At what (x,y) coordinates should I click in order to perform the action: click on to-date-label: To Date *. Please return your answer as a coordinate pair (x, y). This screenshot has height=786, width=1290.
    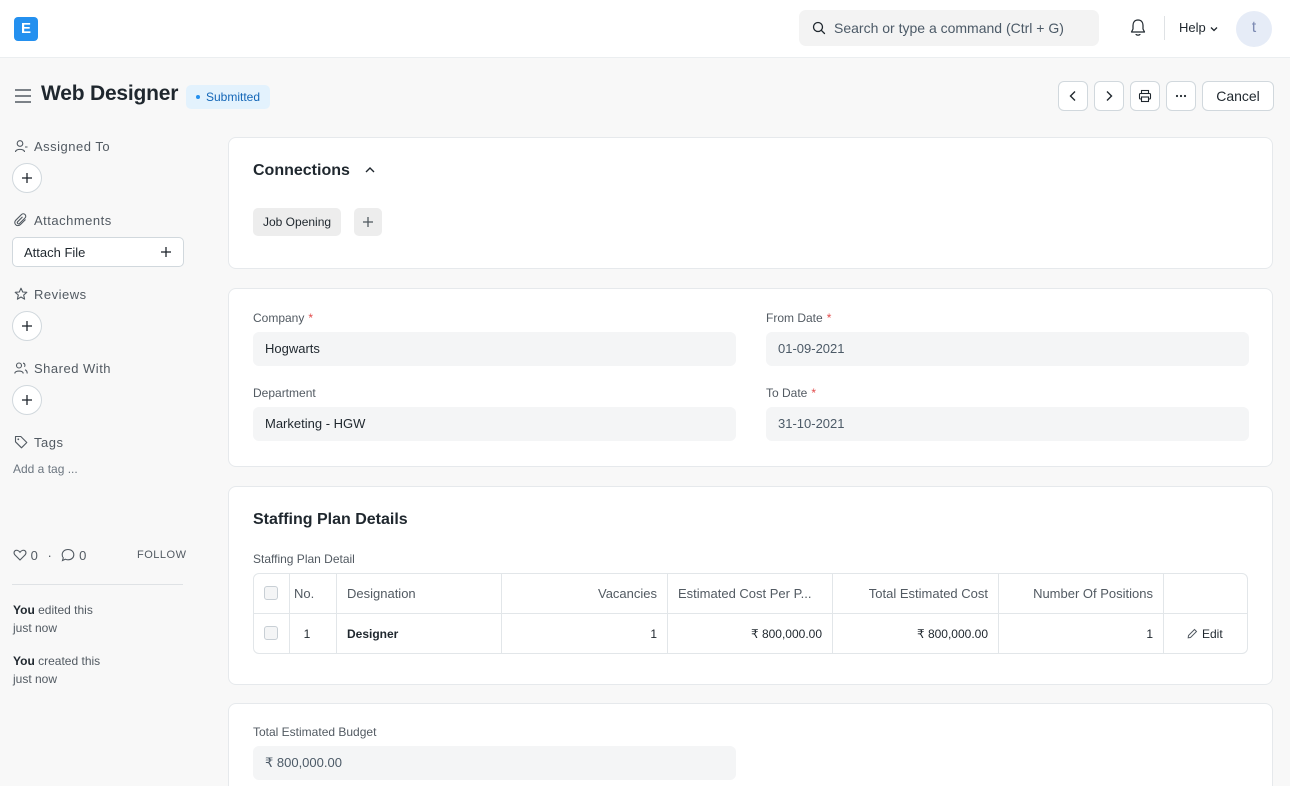
    Looking at the image, I should click on (791, 393).